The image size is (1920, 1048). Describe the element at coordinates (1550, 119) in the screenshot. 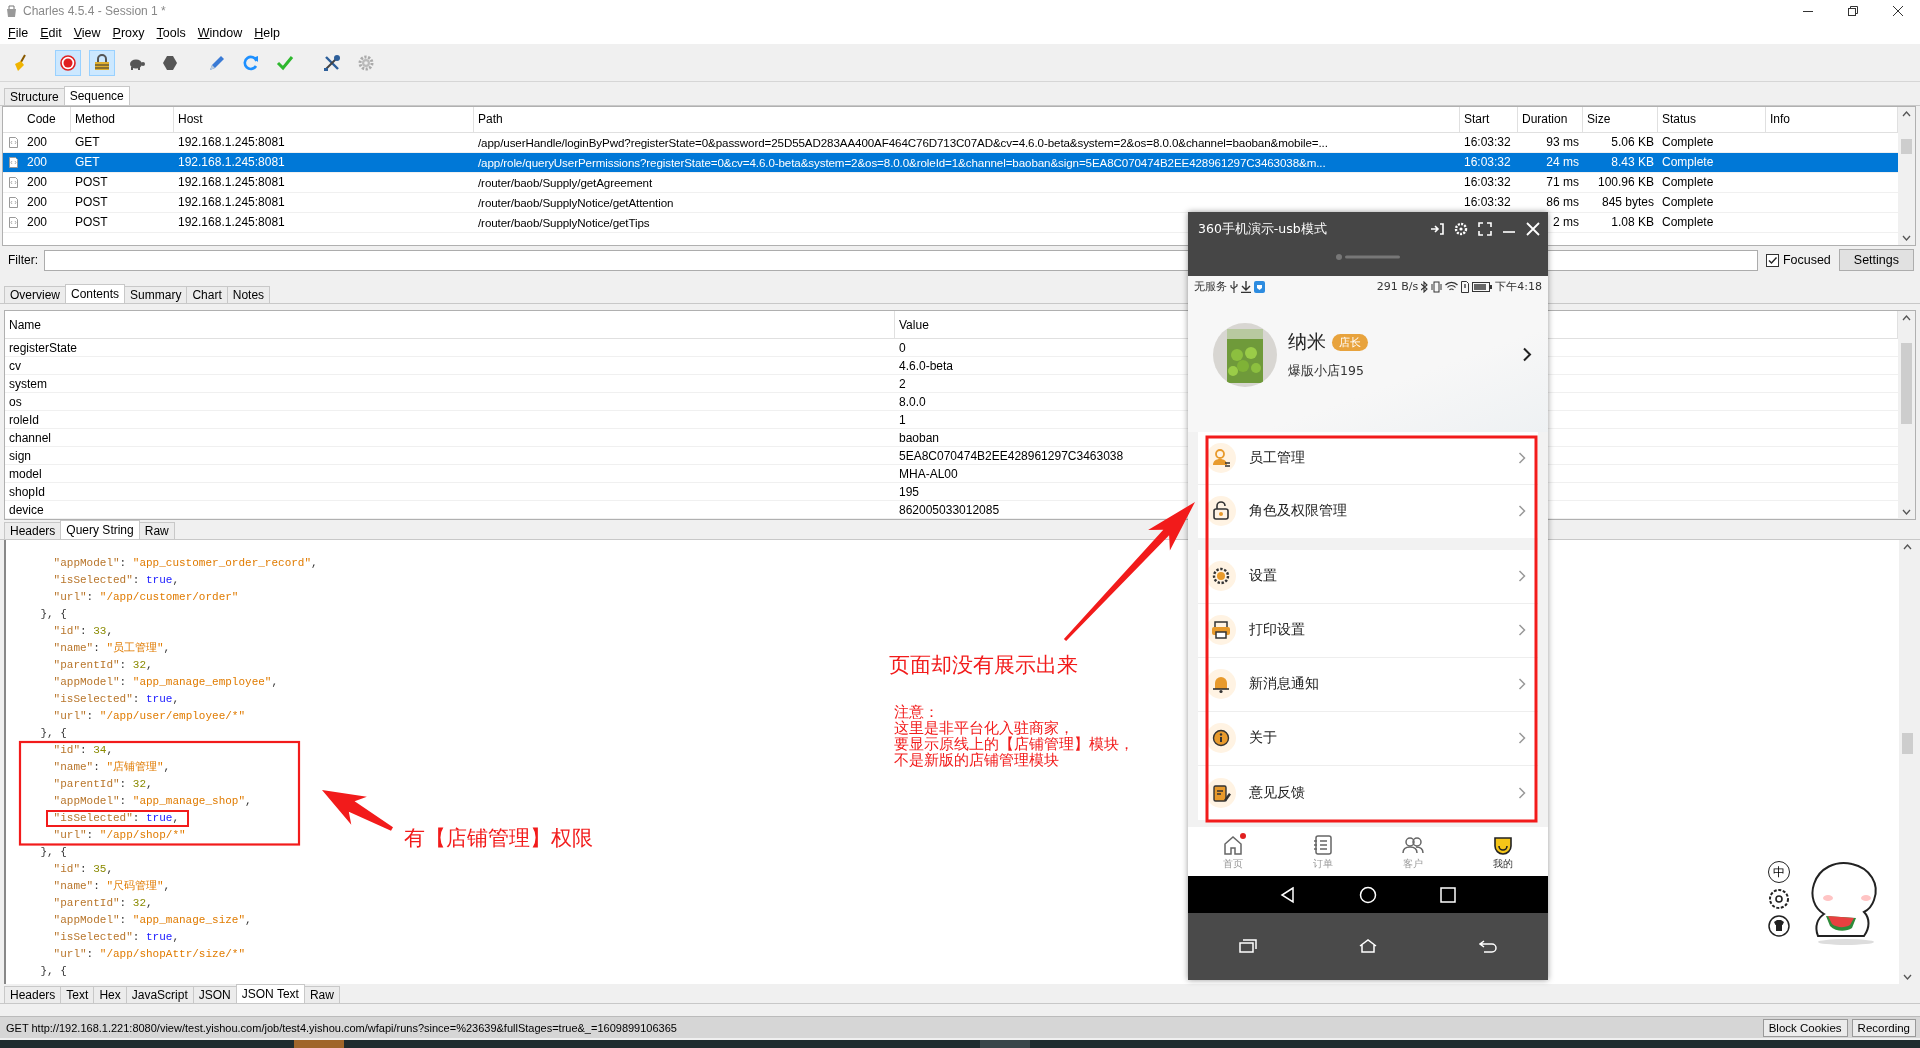

I see `column-header: Duration` at that location.